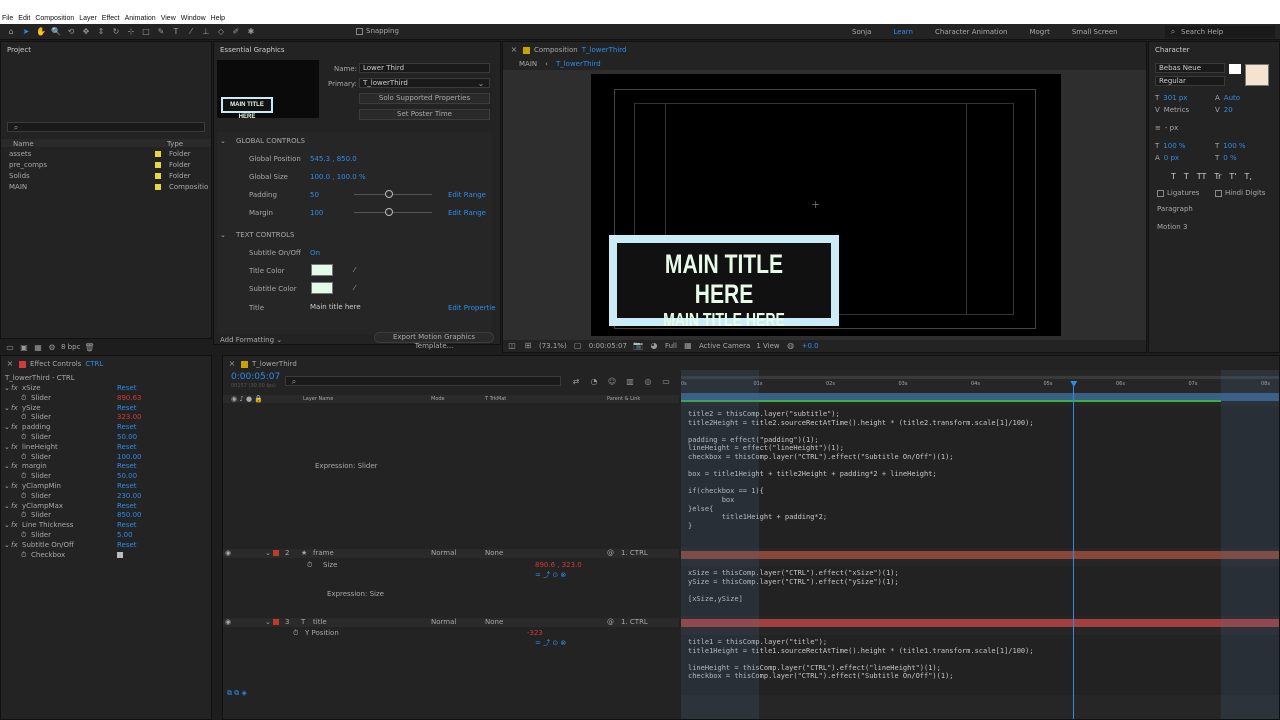 The image size is (1280, 720). I want to click on work-area-bar, so click(980, 377).